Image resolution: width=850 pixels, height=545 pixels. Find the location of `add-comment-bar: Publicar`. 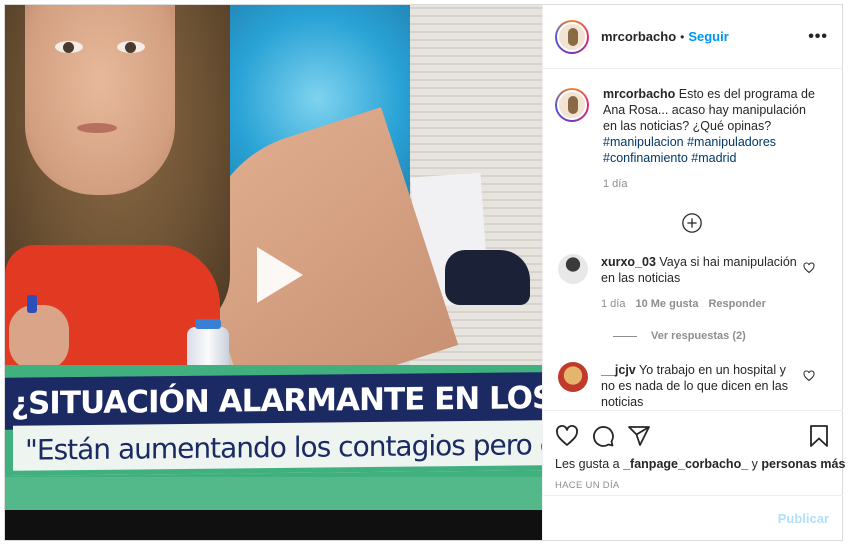

add-comment-bar: Publicar is located at coordinates (693, 517).